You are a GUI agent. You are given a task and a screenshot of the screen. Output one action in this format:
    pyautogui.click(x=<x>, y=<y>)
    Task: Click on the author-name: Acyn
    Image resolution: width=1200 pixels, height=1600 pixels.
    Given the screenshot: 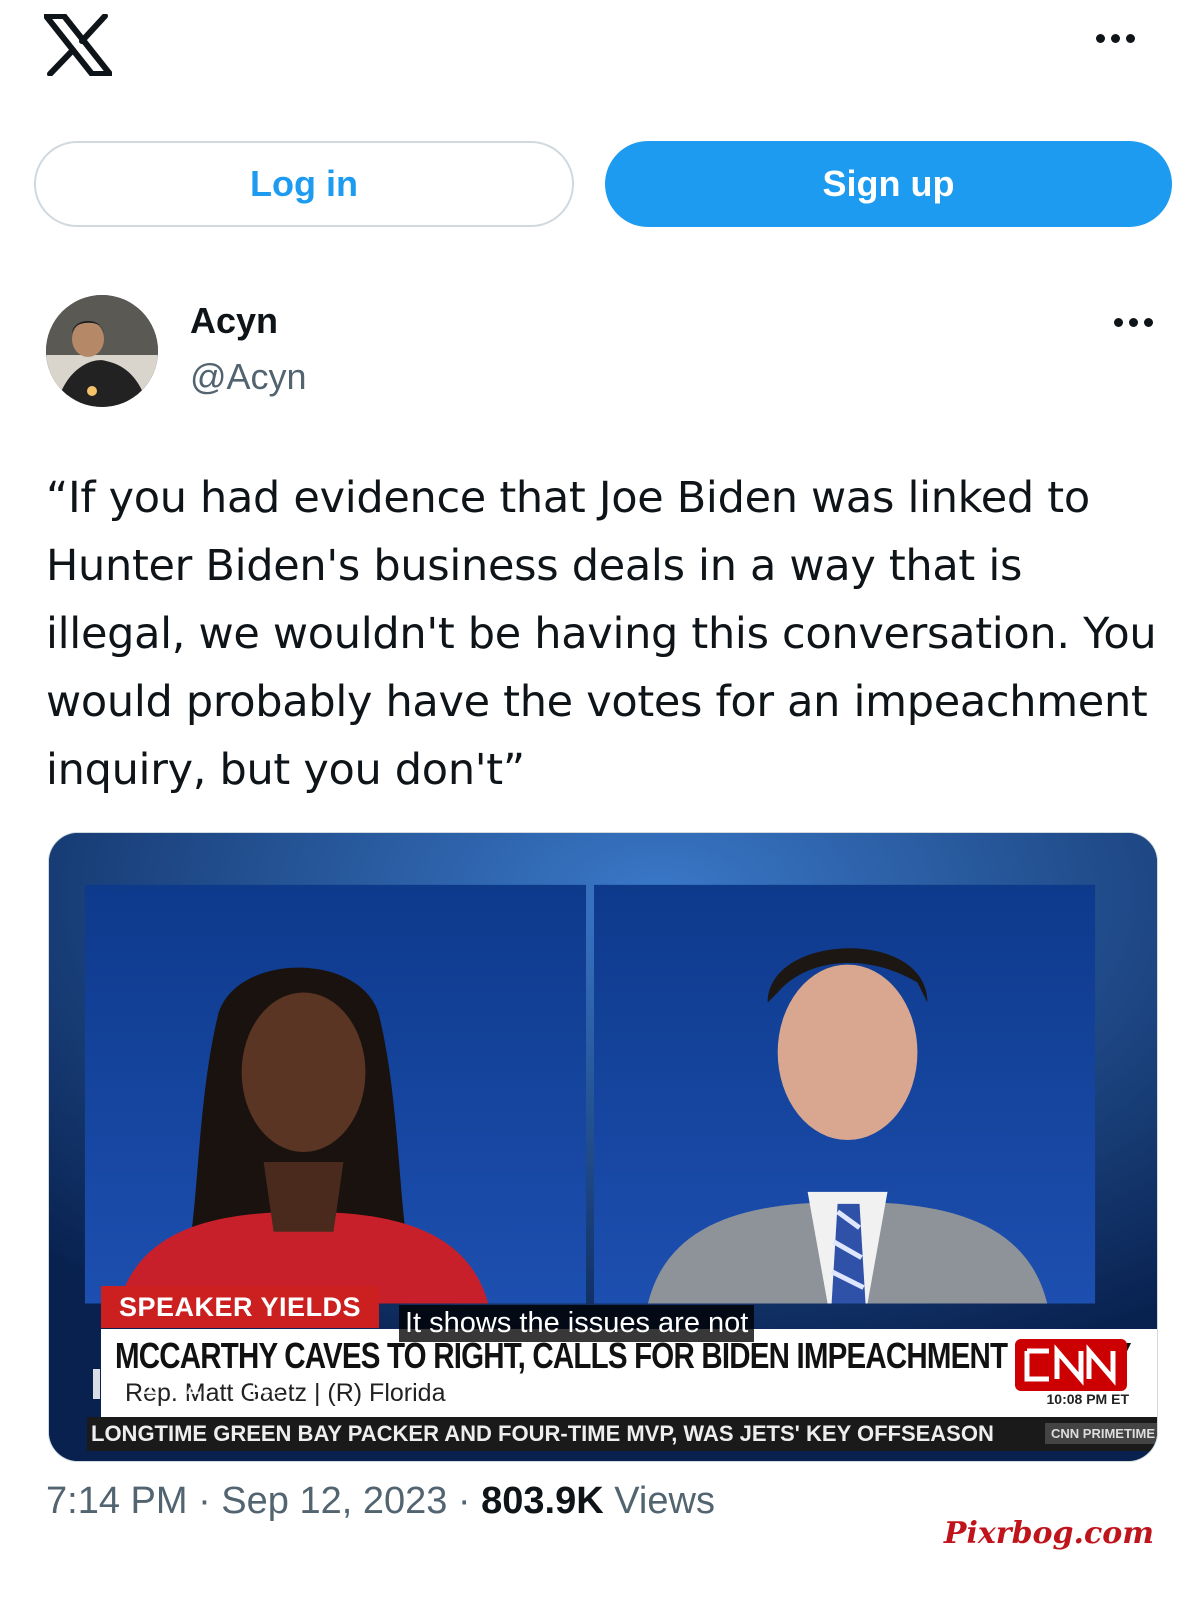 What is the action you would take?
    pyautogui.click(x=234, y=321)
    